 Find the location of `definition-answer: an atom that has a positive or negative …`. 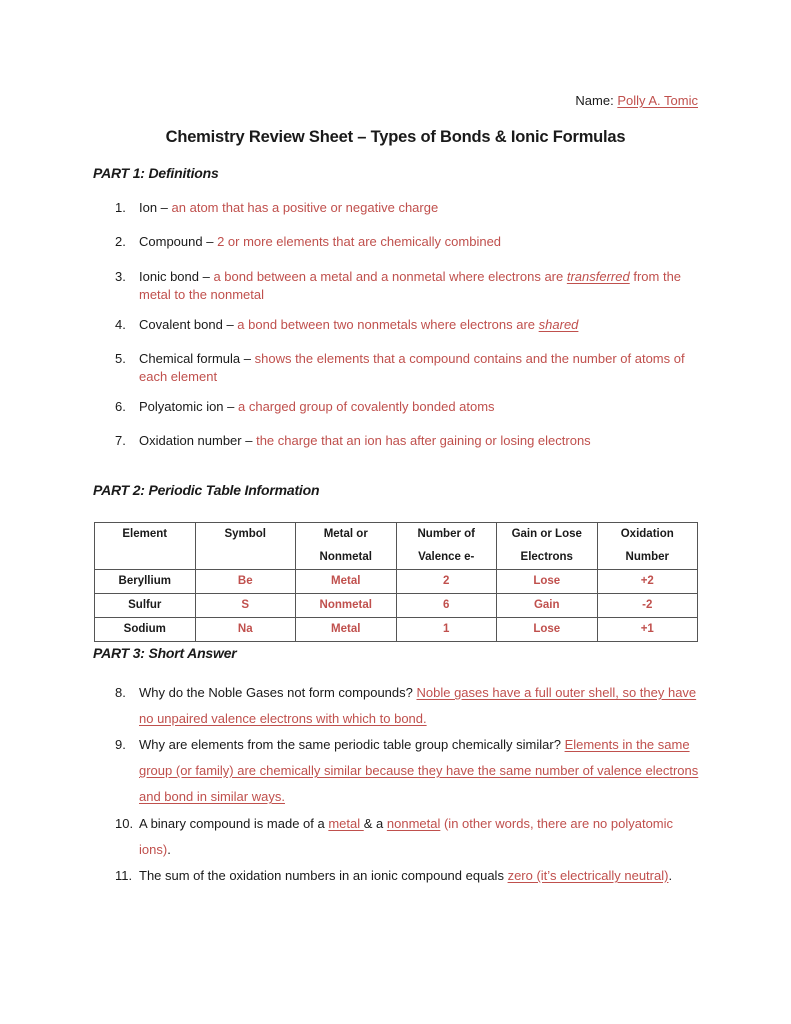

definition-answer: an atom that has a positive or negative … is located at coordinates (305, 207).